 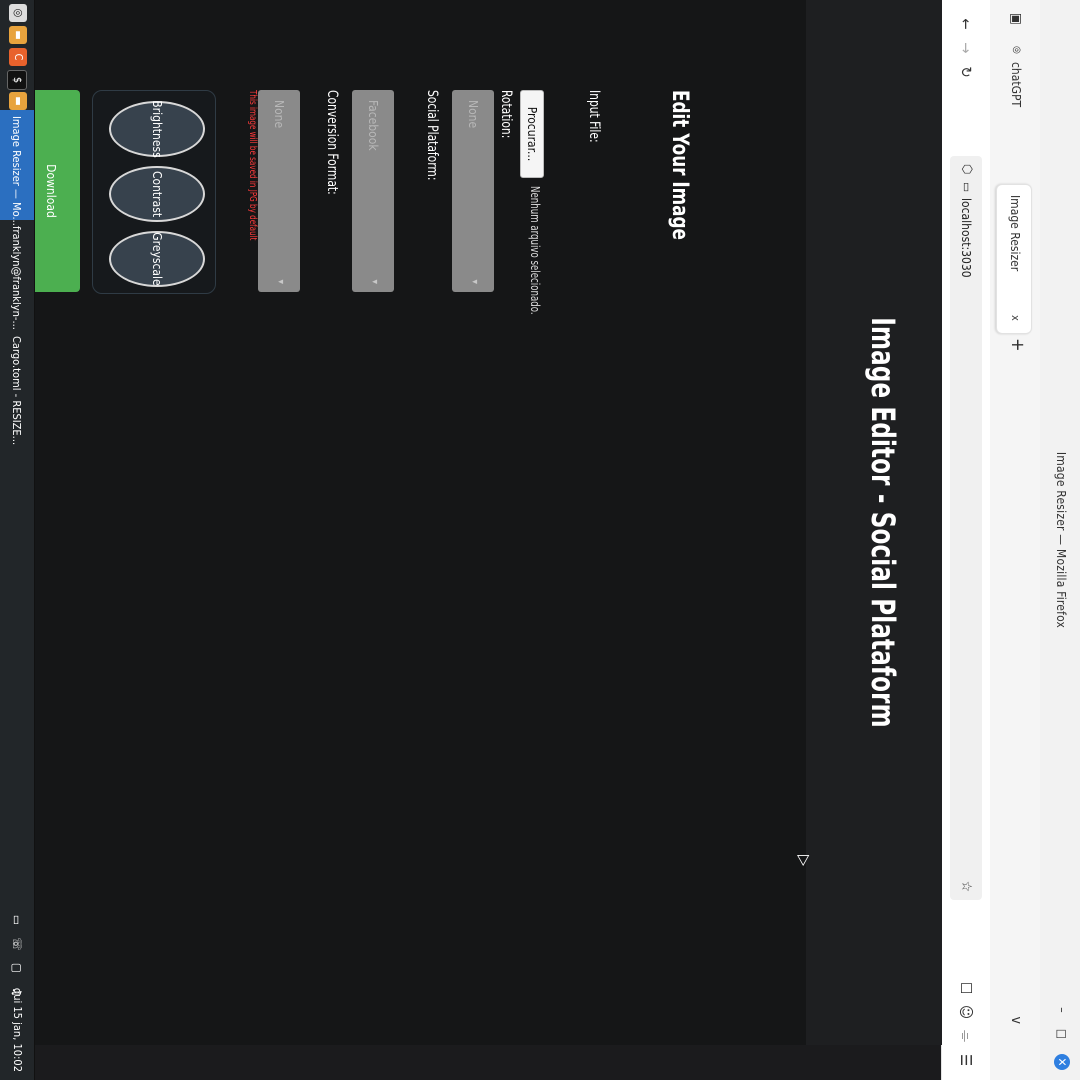 I want to click on battery-icon: ▭, so click(x=17, y=920).